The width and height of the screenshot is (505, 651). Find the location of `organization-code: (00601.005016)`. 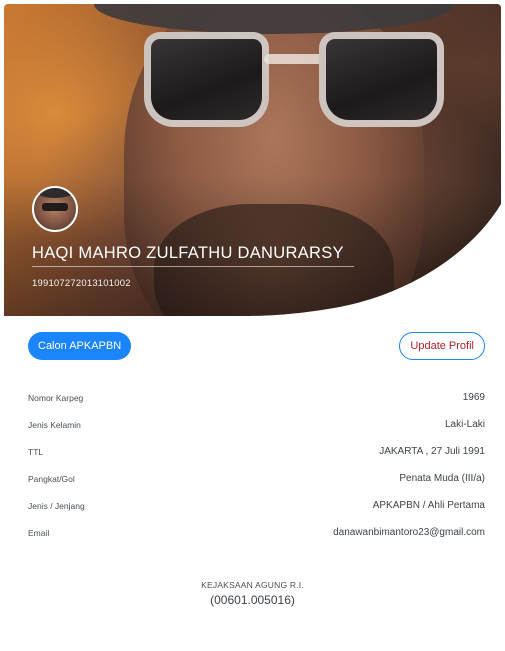

organization-code: (00601.005016) is located at coordinates (252, 600).